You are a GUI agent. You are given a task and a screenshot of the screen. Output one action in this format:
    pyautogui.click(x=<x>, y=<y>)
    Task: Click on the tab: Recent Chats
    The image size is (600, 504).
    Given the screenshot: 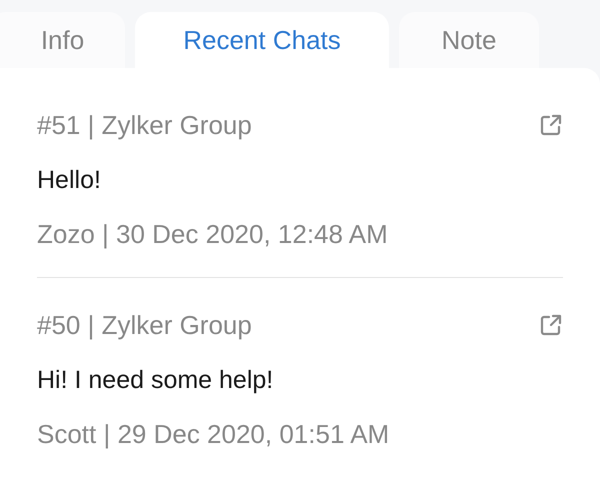 What is the action you would take?
    pyautogui.click(x=262, y=40)
    